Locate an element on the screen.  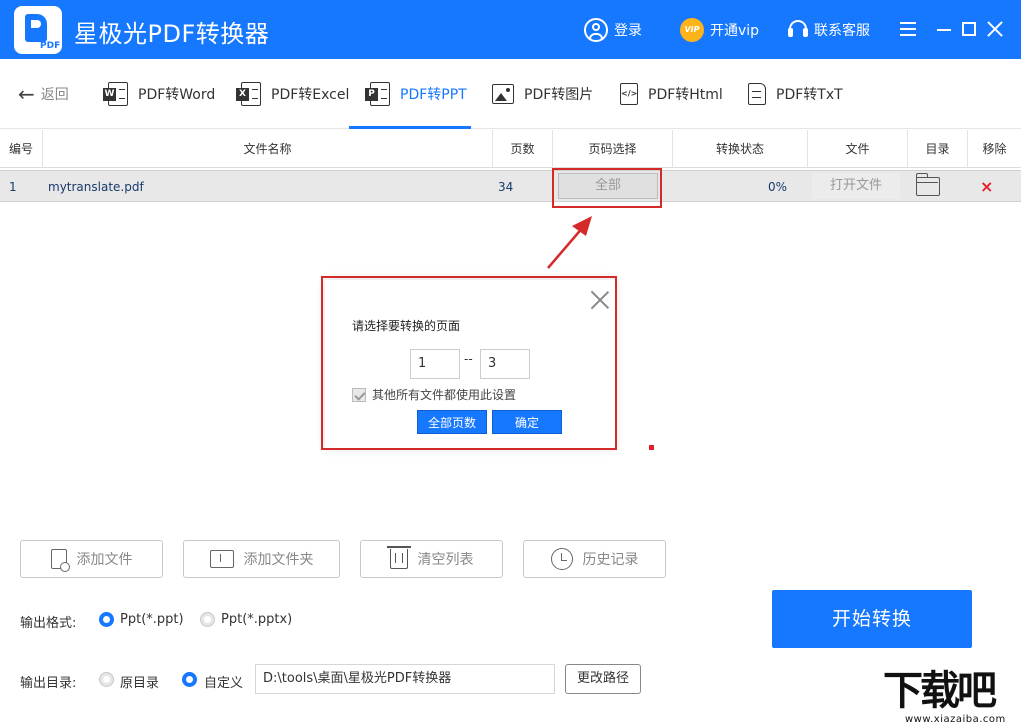
tab-label: PDF转图片 is located at coordinates (558, 94).